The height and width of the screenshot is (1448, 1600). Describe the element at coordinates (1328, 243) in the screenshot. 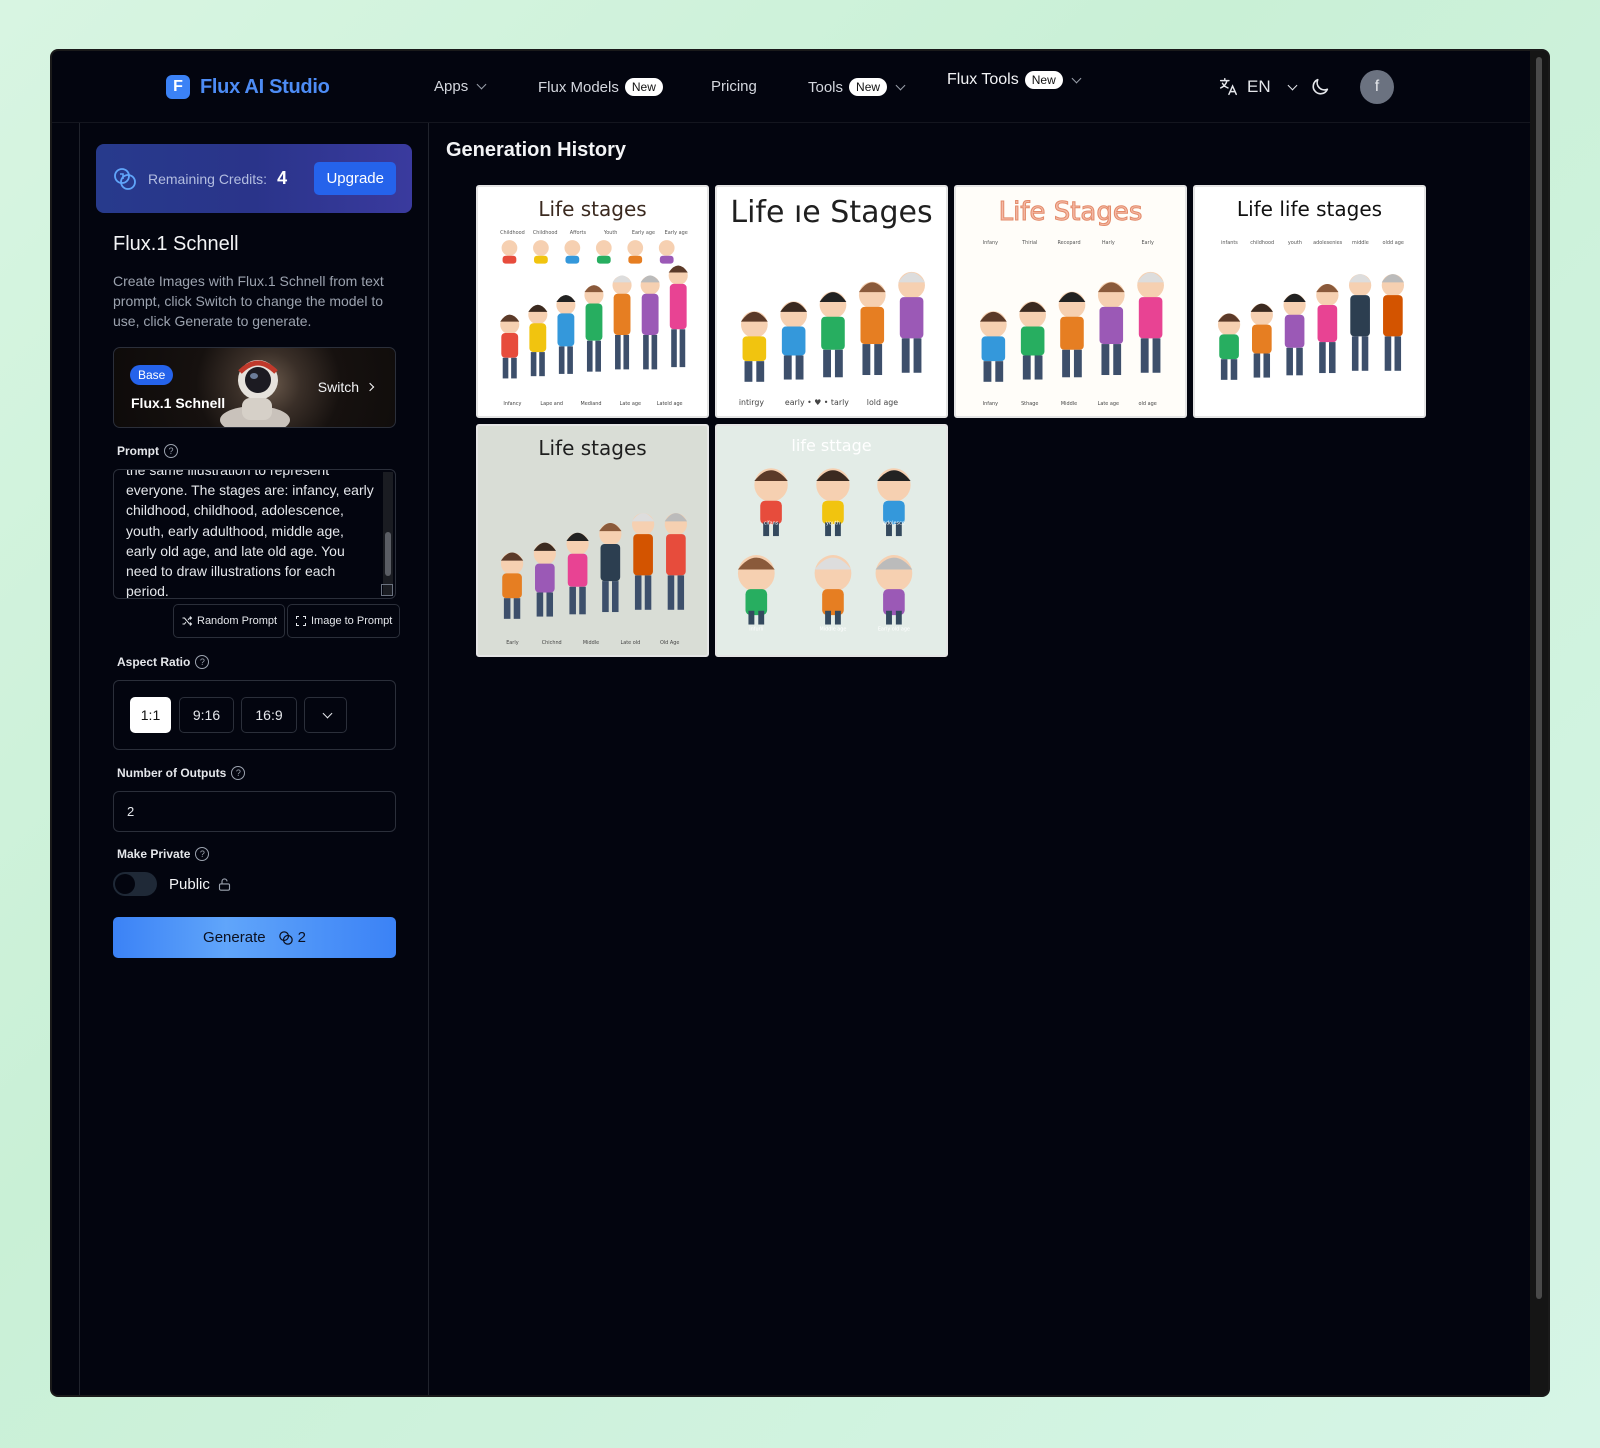

I see `svg-text: adolesenies` at that location.